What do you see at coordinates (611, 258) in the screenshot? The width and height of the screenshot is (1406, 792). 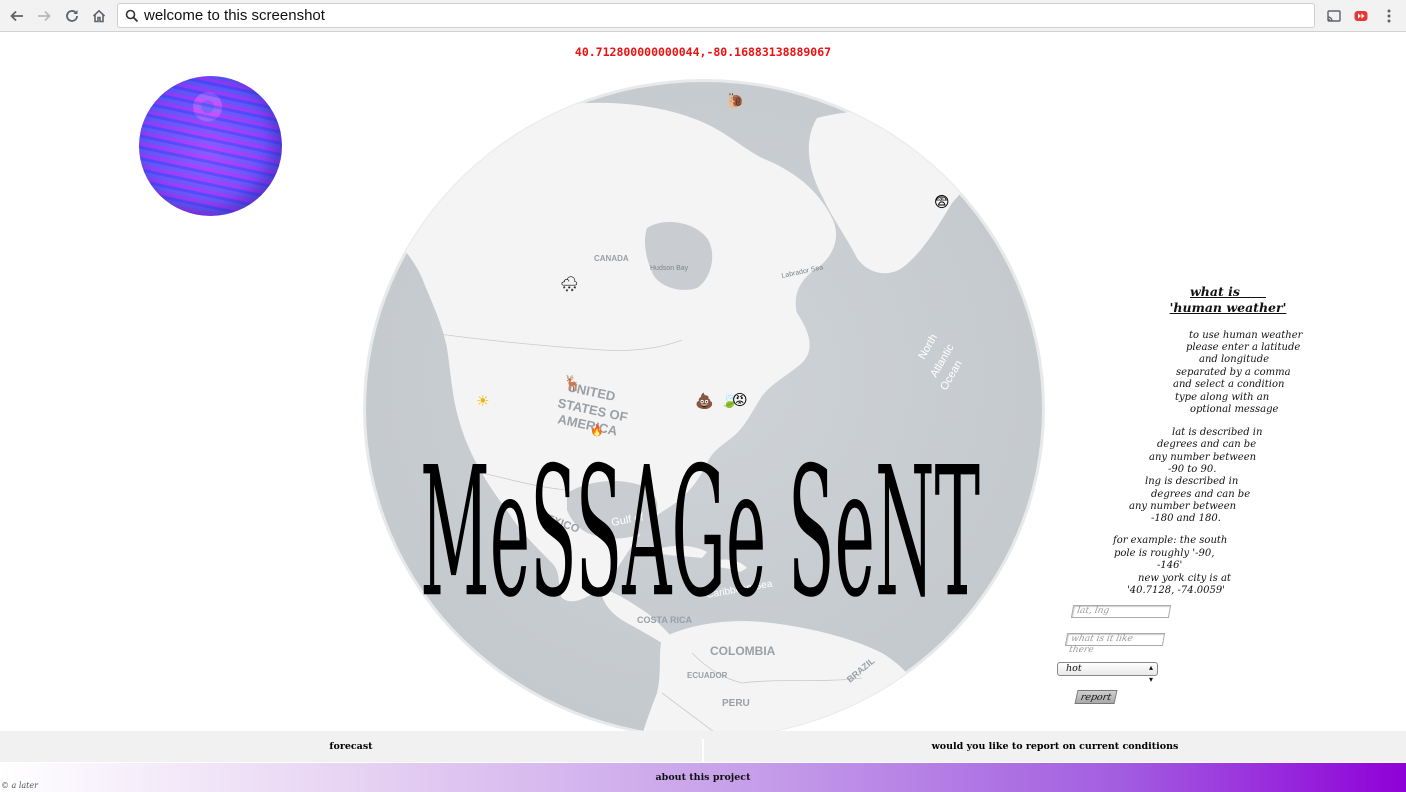 I see `label-canada: CANADA` at bounding box center [611, 258].